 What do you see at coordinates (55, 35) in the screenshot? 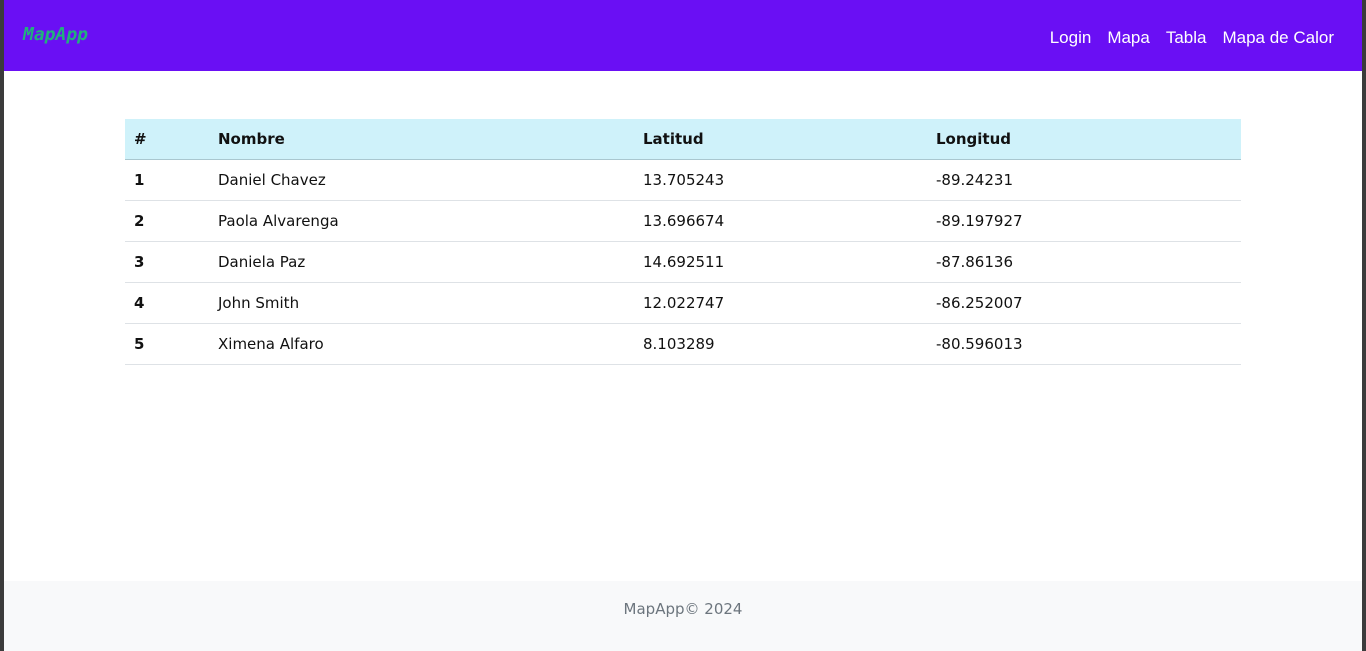
I see `brand-logo: MapApp` at bounding box center [55, 35].